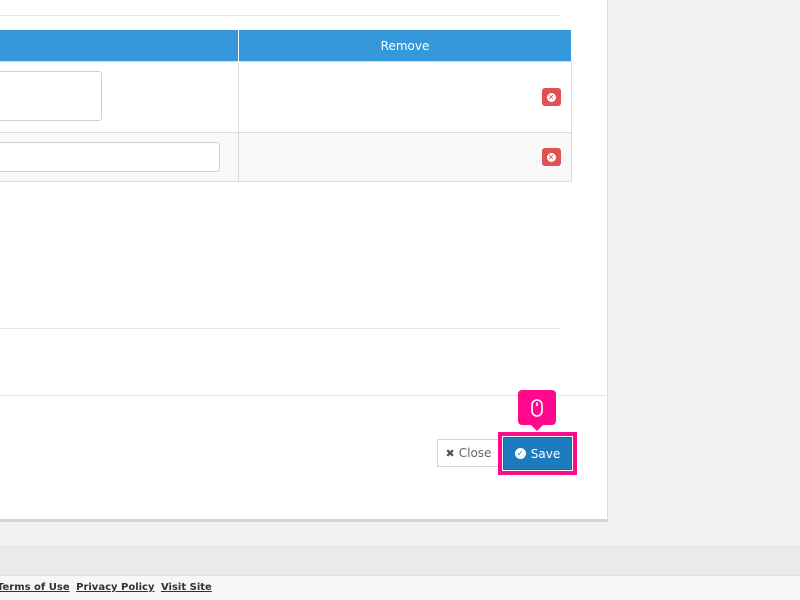 This screenshot has height=600, width=800. Describe the element at coordinates (520, 453) in the screenshot. I see `check-circle-icon: ✓` at that location.